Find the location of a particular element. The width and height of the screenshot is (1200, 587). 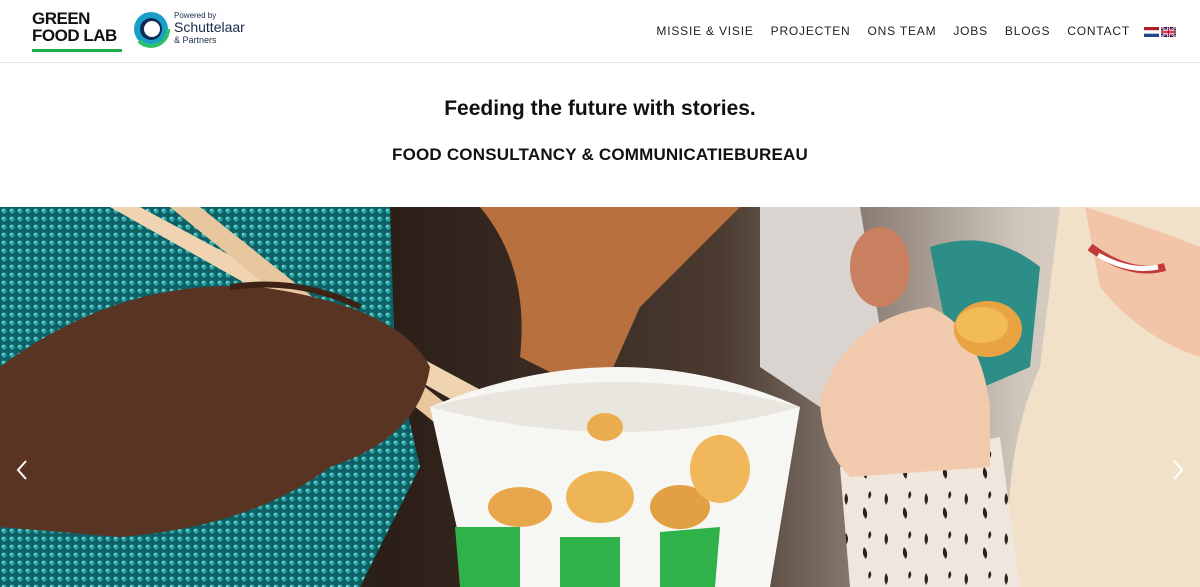

hero-subtitle: FOOD CONSULTANCY & COMMUNICATIEBUREAU is located at coordinates (599, 154).